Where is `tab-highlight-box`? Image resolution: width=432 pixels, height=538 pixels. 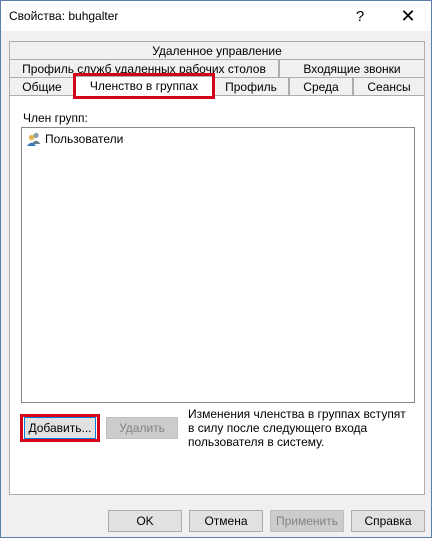
tab-highlight-box is located at coordinates (144, 86).